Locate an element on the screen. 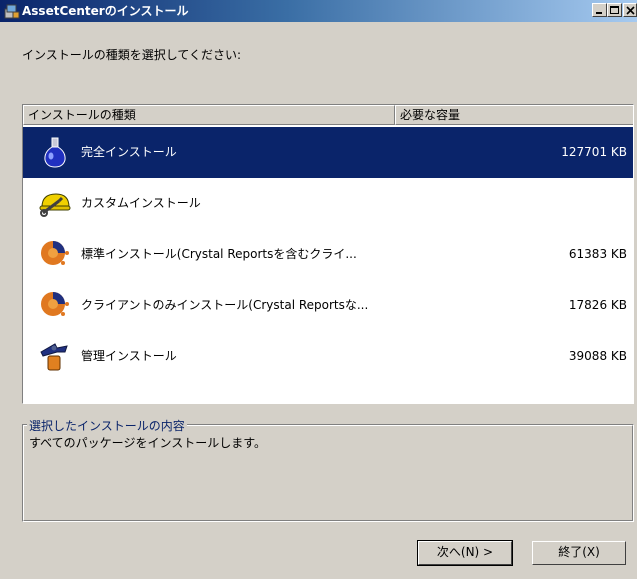 Image resolution: width=637 pixels, height=579 pixels. column-header-type: インストールの種類 is located at coordinates (209, 115).